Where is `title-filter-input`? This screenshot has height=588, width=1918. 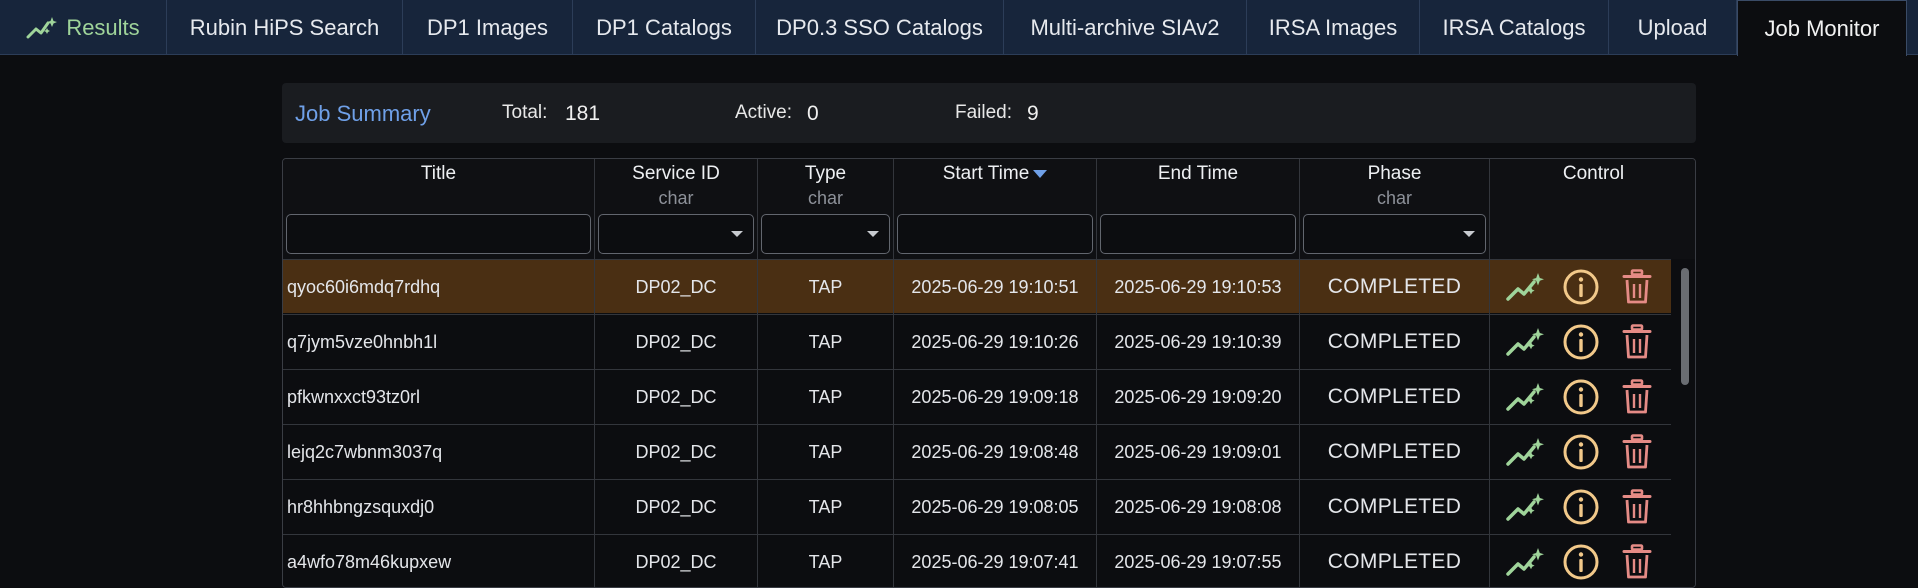
title-filter-input is located at coordinates (438, 234).